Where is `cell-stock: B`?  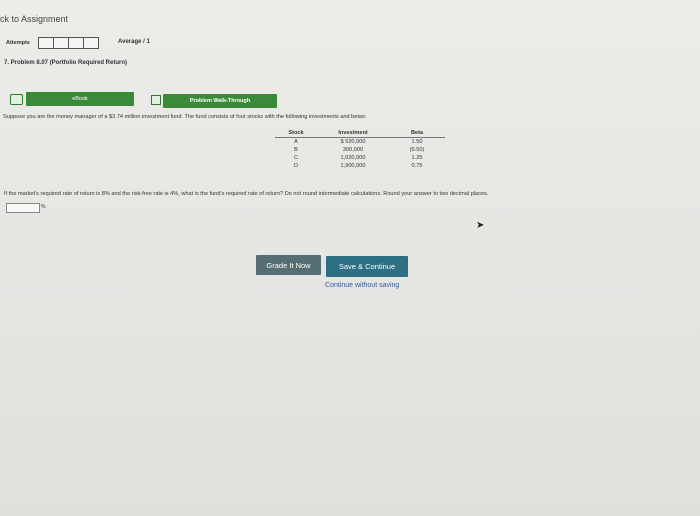 cell-stock: B is located at coordinates (296, 150).